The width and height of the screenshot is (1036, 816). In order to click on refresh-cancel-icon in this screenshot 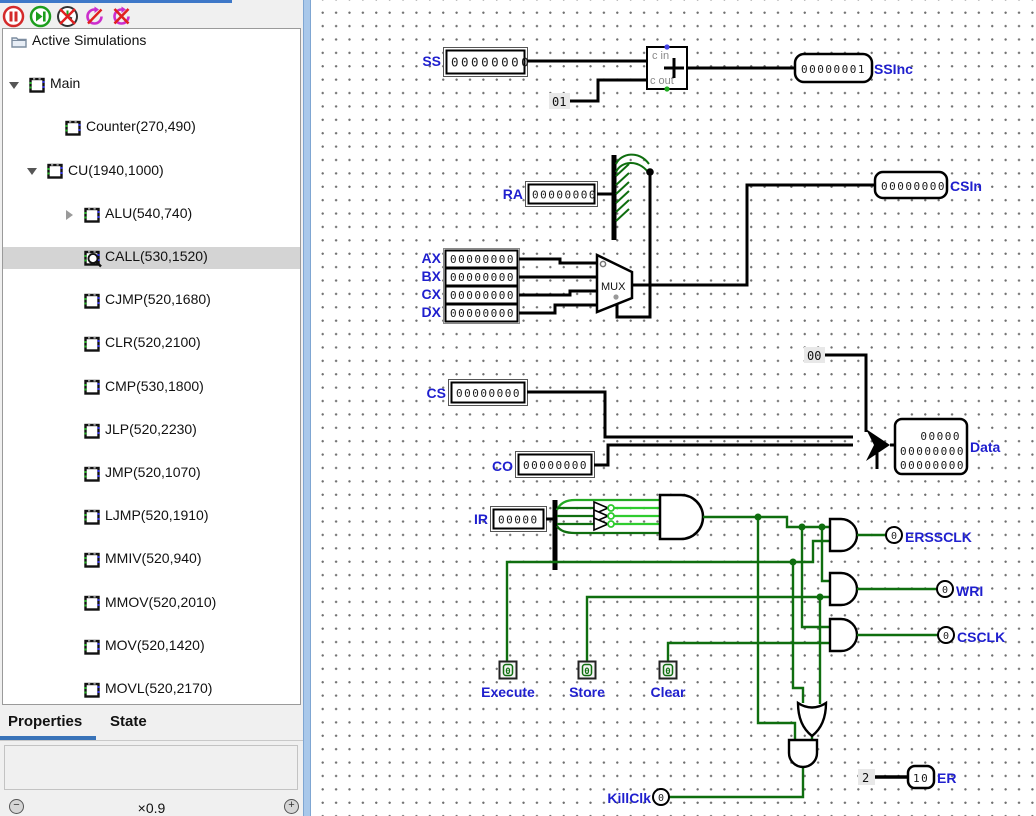, I will do `click(94, 16)`.